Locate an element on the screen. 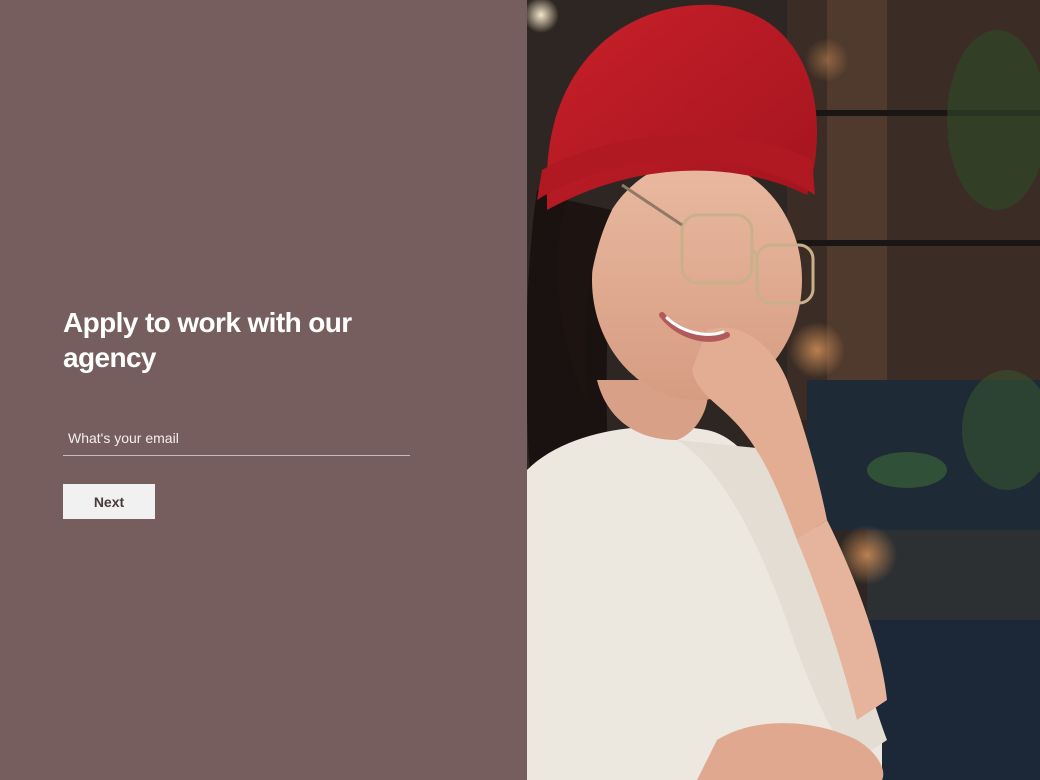 This screenshot has height=780, width=1040. page-title: Apply to work with our agency is located at coordinates (207, 340).